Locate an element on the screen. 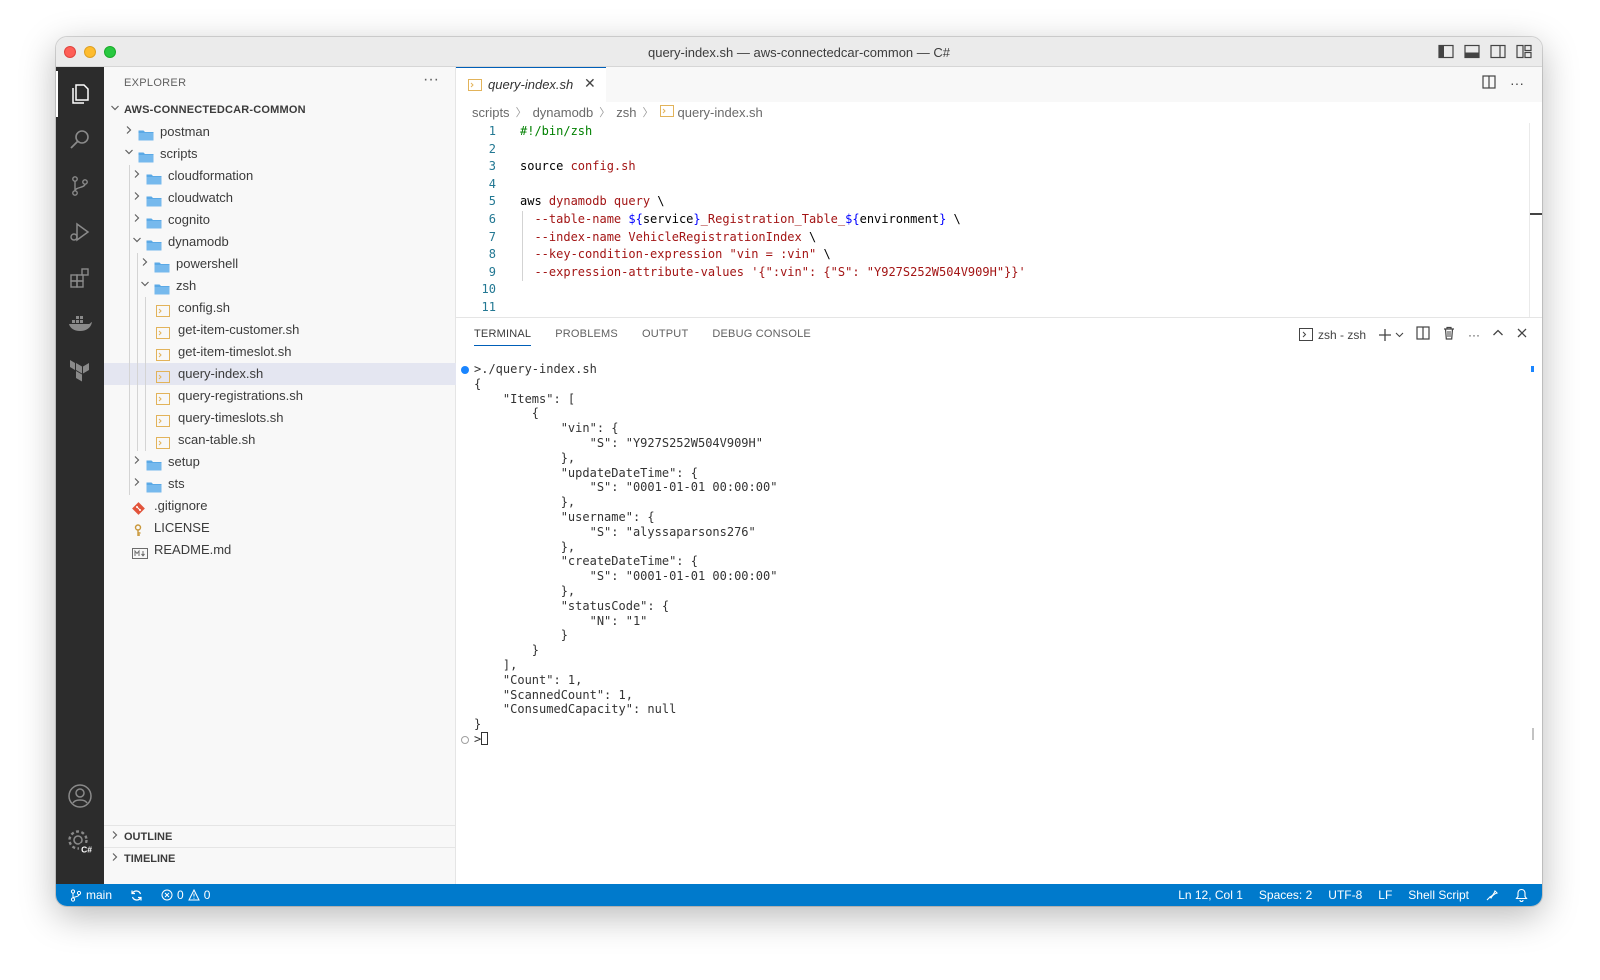 The width and height of the screenshot is (1600, 980). tree-item-label: LICENSE is located at coordinates (182, 527).